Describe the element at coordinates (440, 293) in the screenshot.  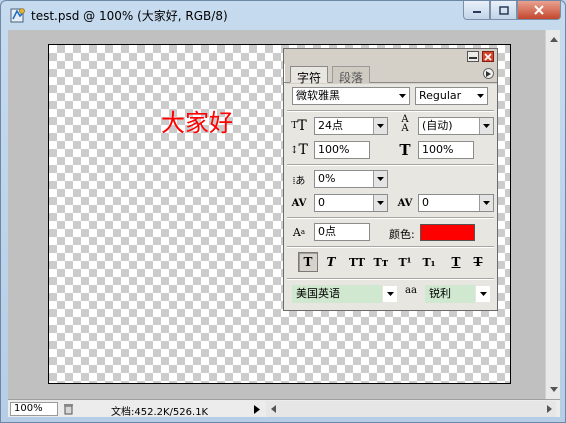
I see `antialias-value: 锐利` at that location.